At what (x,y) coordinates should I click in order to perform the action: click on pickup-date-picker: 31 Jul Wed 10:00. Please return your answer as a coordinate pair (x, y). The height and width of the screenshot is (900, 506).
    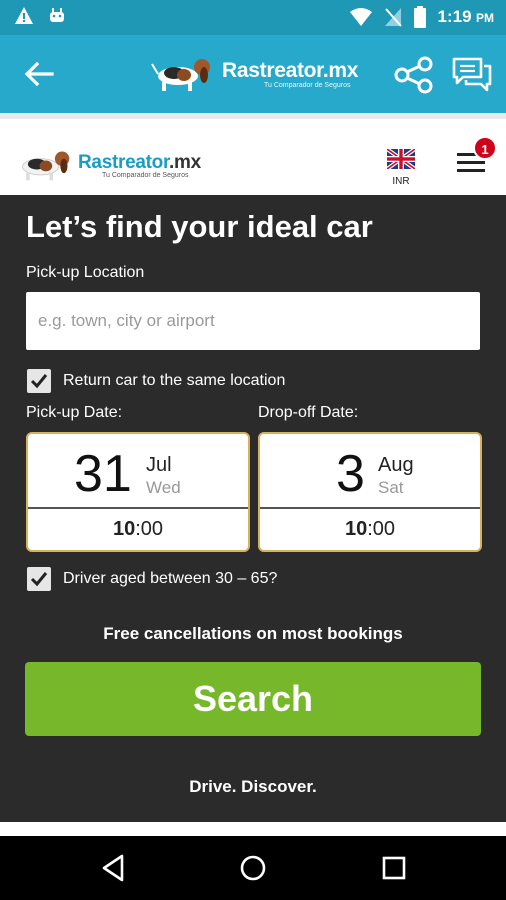
    Looking at the image, I should click on (138, 492).